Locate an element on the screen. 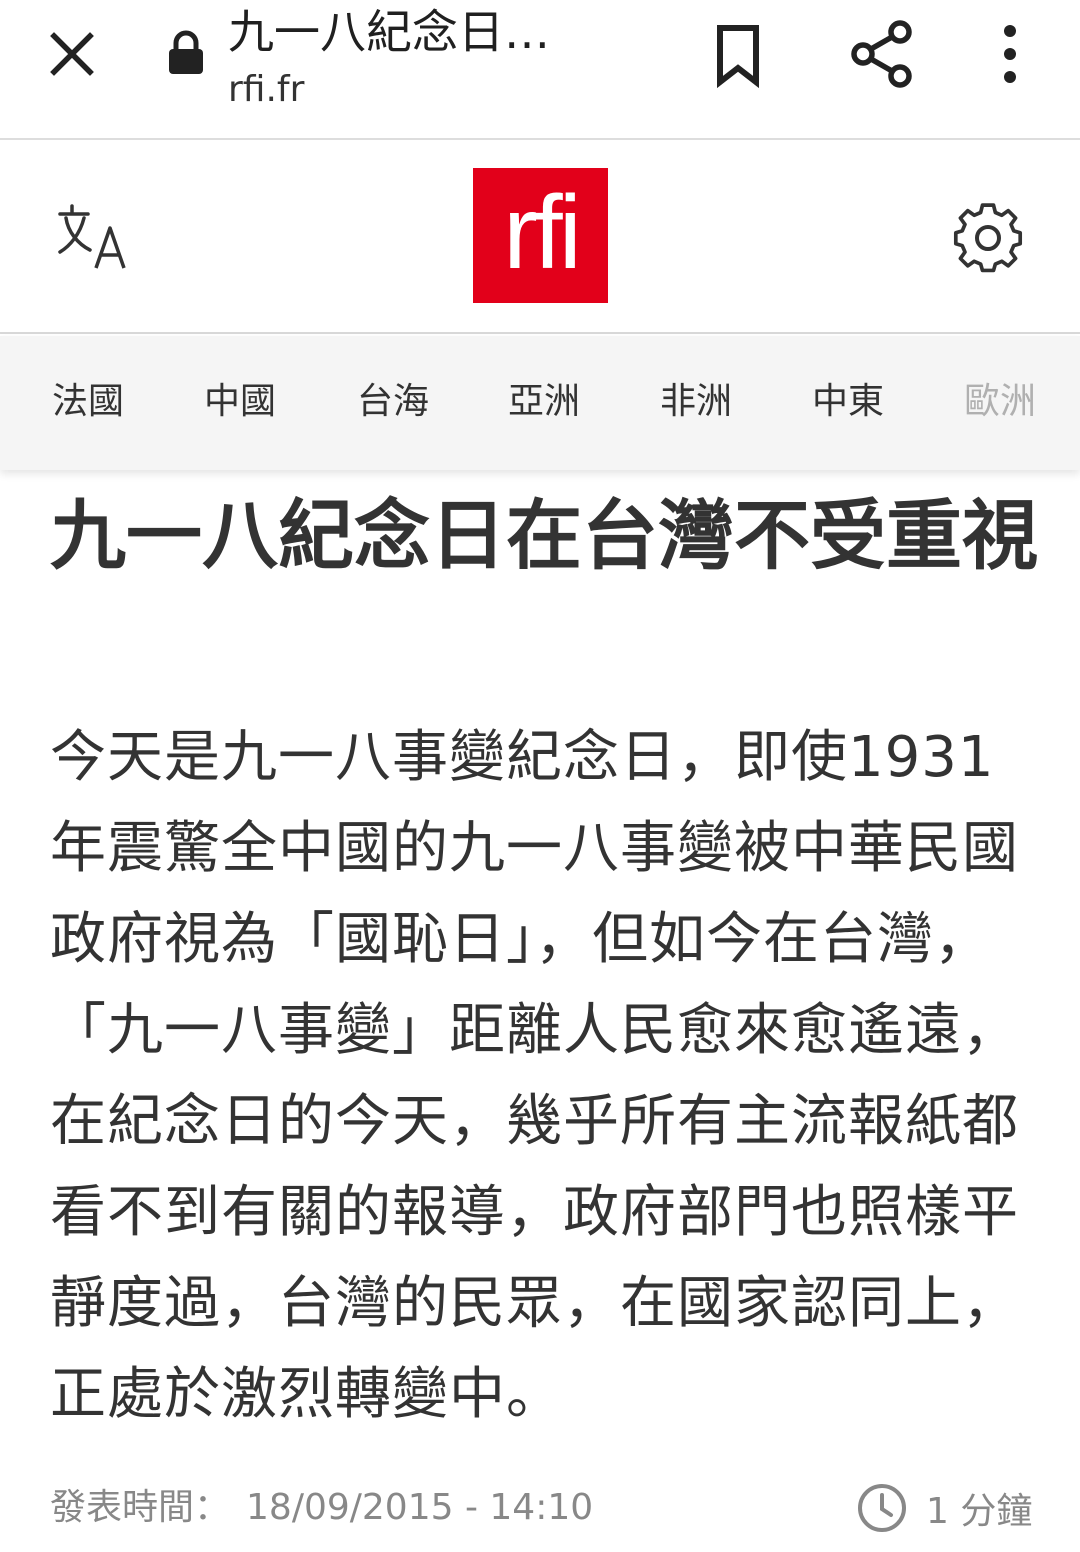  bookmark-icon is located at coordinates (738, 55).